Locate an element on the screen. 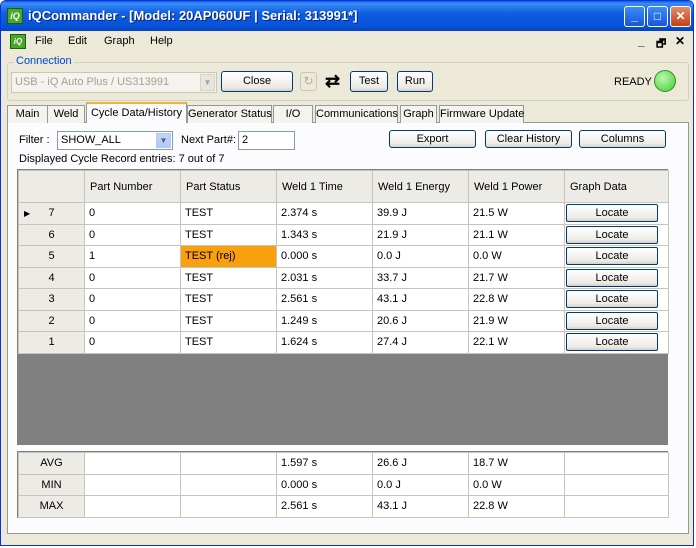 This screenshot has height=548, width=696. table-row: 3 0 TEST 2.561 s 43.1 J 22.8 W Locate is located at coordinates (343, 299).